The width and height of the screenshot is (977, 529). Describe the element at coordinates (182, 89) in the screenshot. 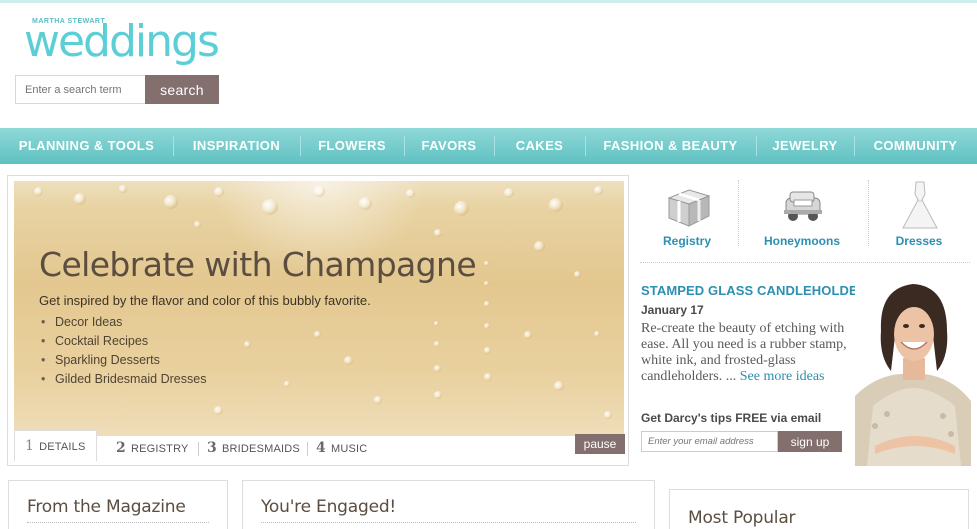

I see `search-button: search` at that location.